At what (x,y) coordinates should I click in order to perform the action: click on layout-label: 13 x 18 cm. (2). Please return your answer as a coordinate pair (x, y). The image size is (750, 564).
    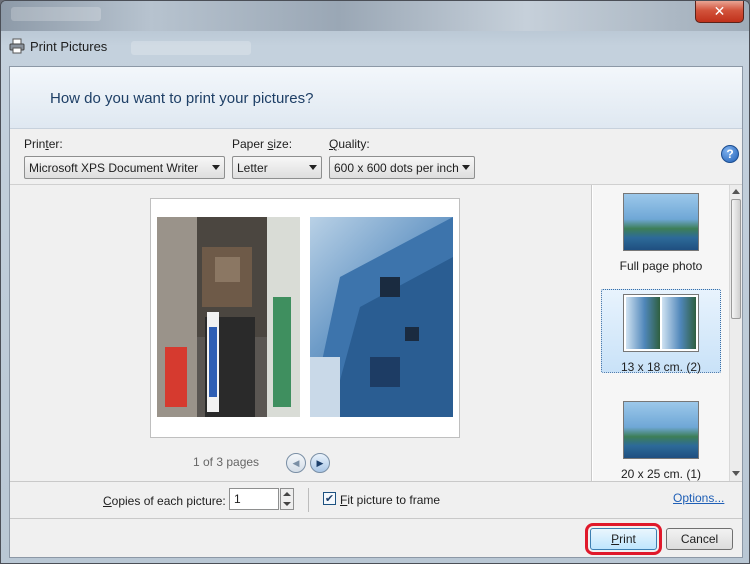
    Looking at the image, I should click on (661, 367).